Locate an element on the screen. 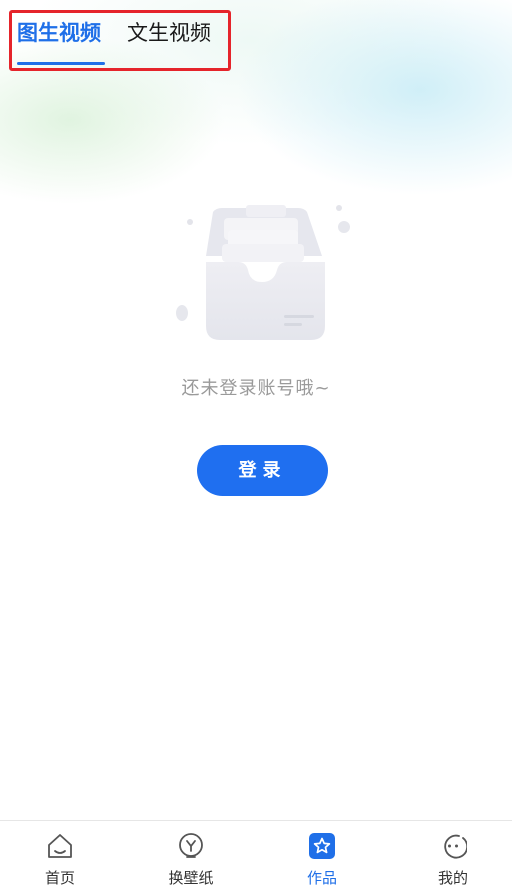 The image size is (512, 889). empty-box-illustration is located at coordinates (263, 272).